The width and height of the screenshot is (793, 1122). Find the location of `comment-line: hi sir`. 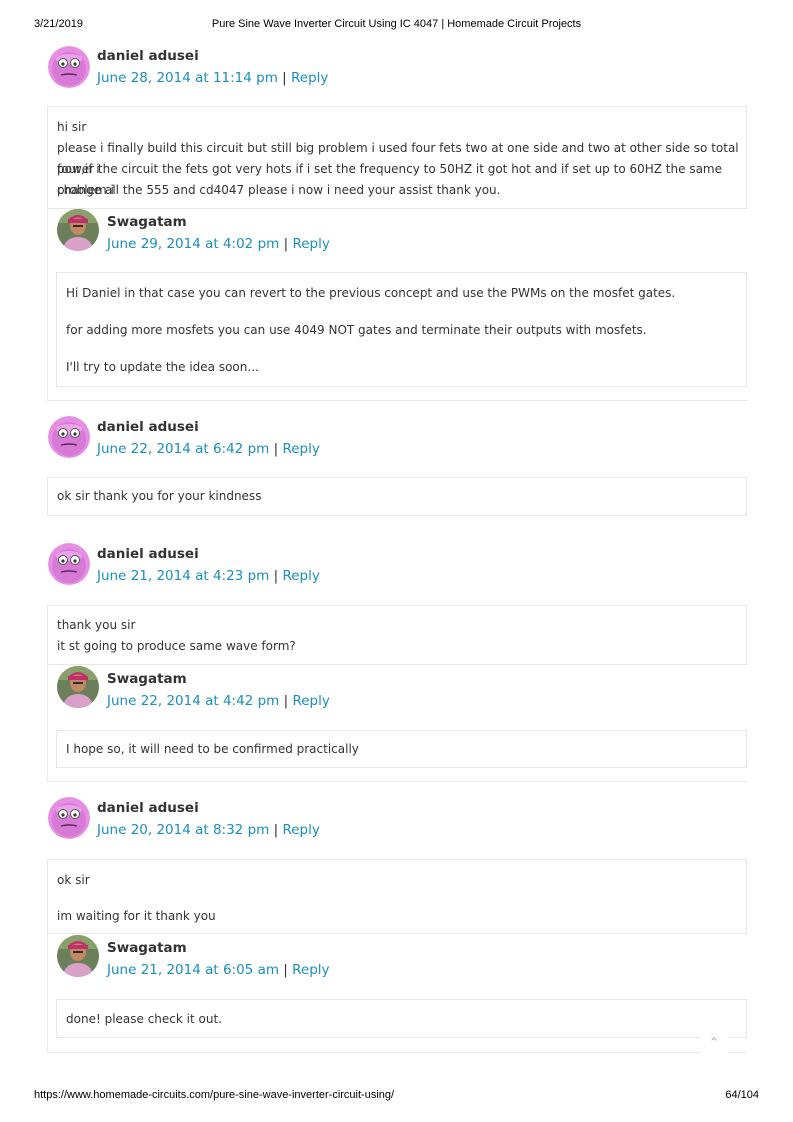

comment-line: hi sir is located at coordinates (72, 127).